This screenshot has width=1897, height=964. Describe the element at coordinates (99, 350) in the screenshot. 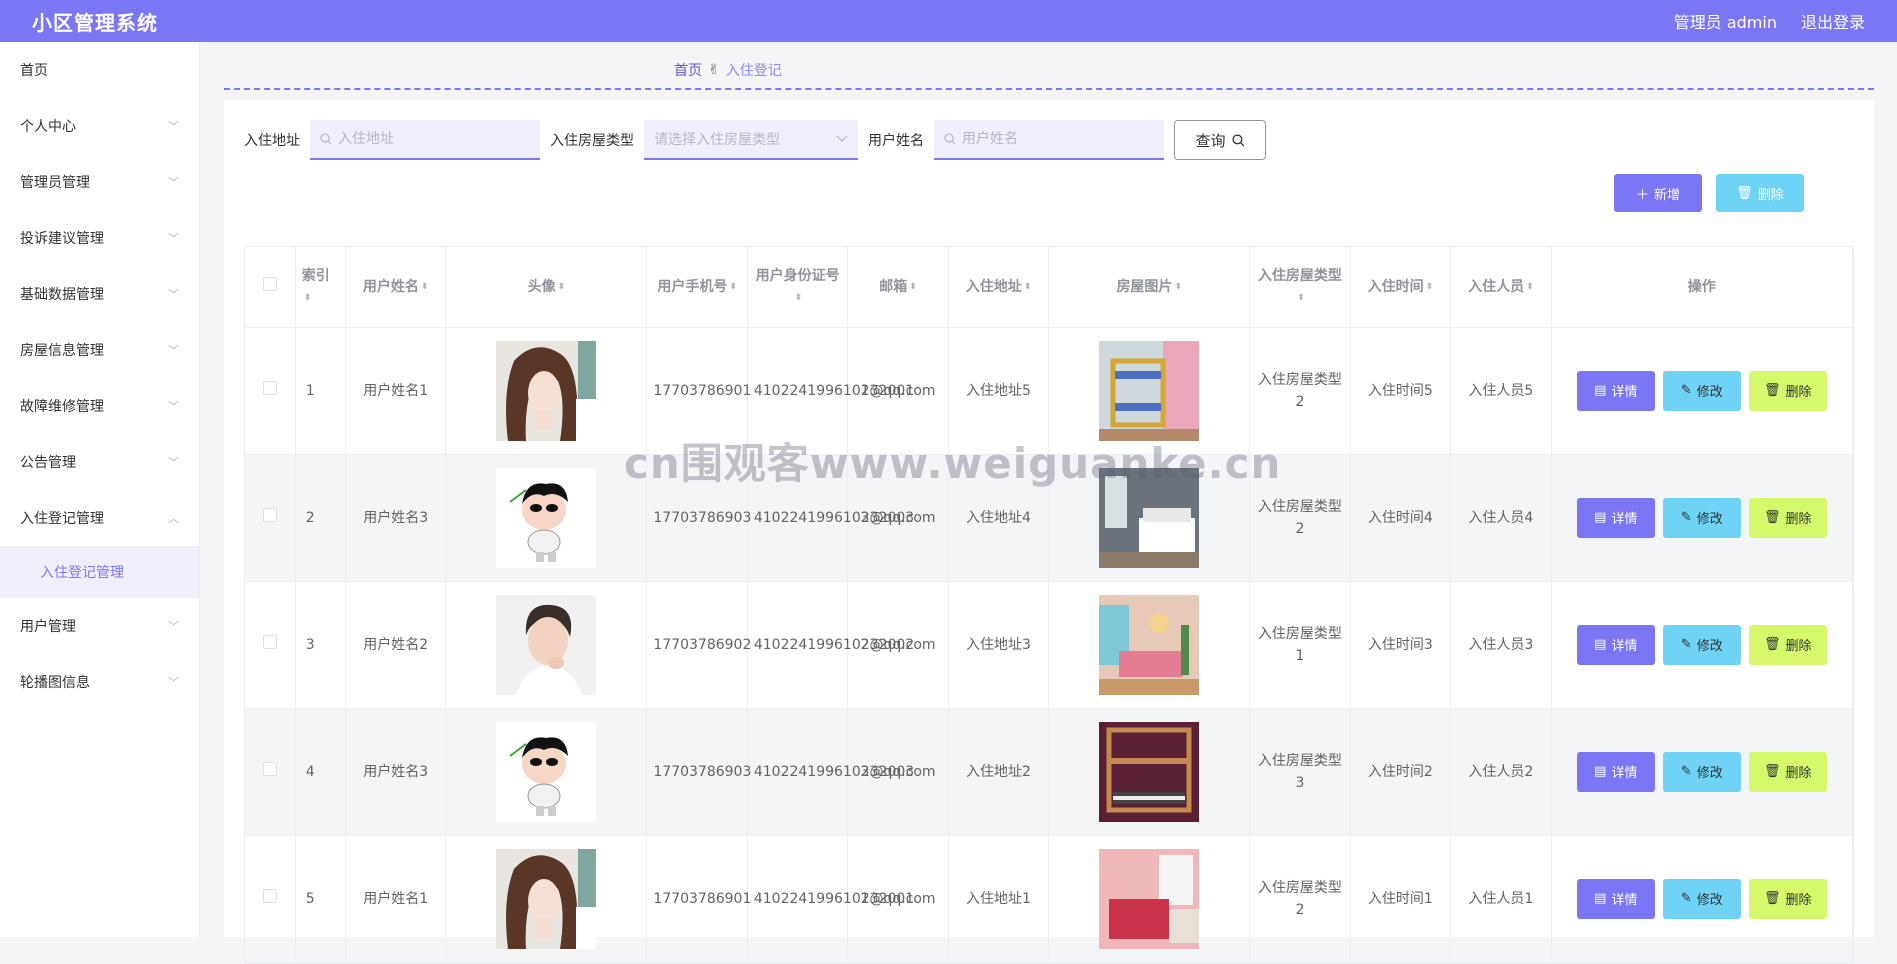

I see `sidebar-item: 房屋信息管理 ﹀` at that location.